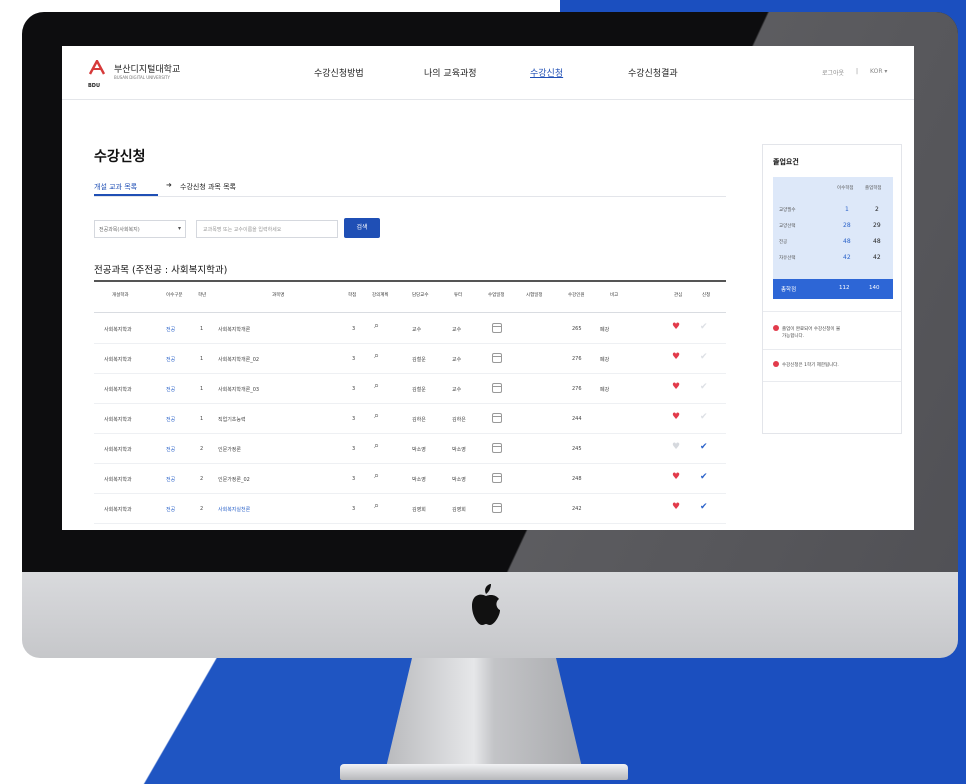  Describe the element at coordinates (267, 229) in the screenshot. I see `search-input: 교과목명 또는 교수이름을 입력하세요` at that location.